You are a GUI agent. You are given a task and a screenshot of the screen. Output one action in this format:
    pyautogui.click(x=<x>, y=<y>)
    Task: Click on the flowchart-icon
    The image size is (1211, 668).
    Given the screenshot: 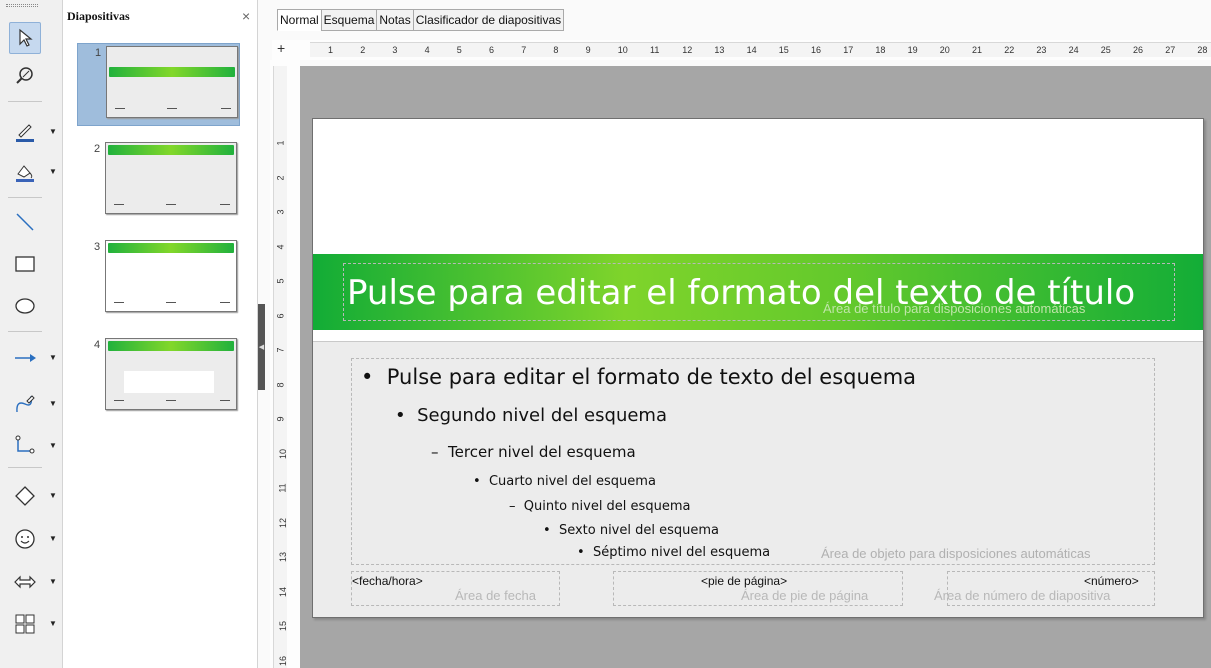 What is the action you would take?
    pyautogui.click(x=25, y=624)
    